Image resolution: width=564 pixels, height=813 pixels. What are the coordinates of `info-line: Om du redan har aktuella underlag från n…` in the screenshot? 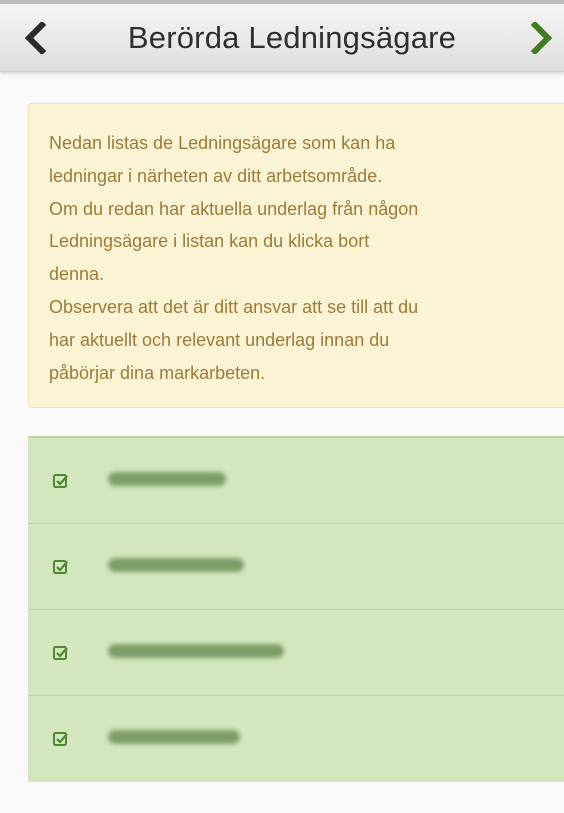 It's located at (234, 208).